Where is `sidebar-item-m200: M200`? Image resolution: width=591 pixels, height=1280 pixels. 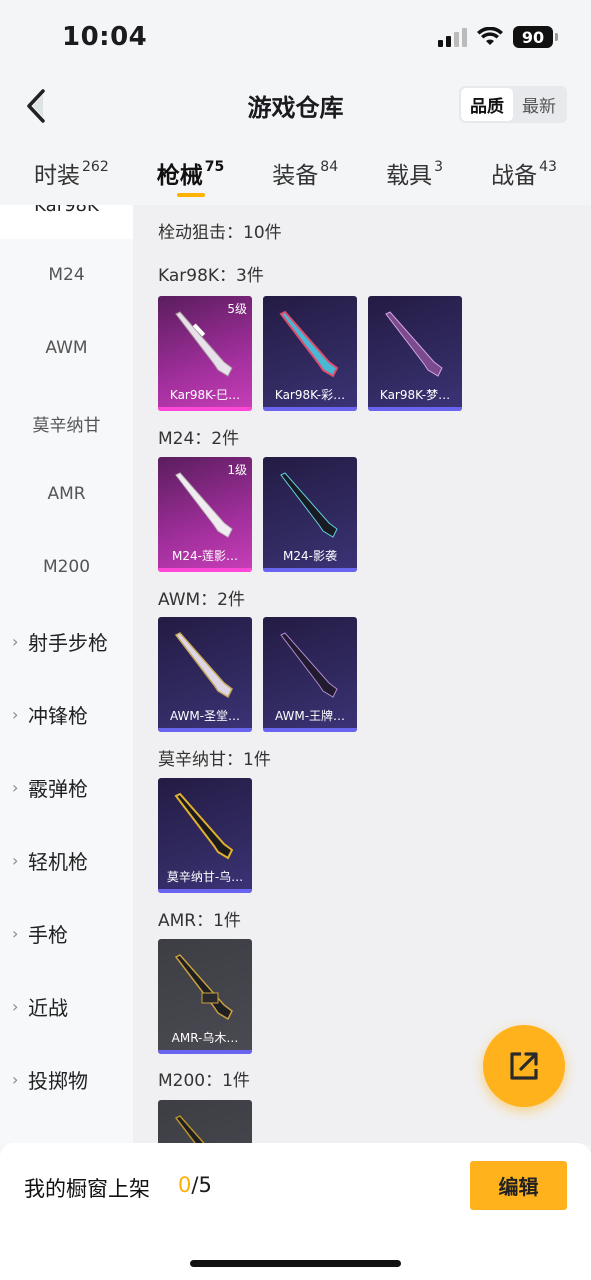 sidebar-item-m200: M200 is located at coordinates (66, 567).